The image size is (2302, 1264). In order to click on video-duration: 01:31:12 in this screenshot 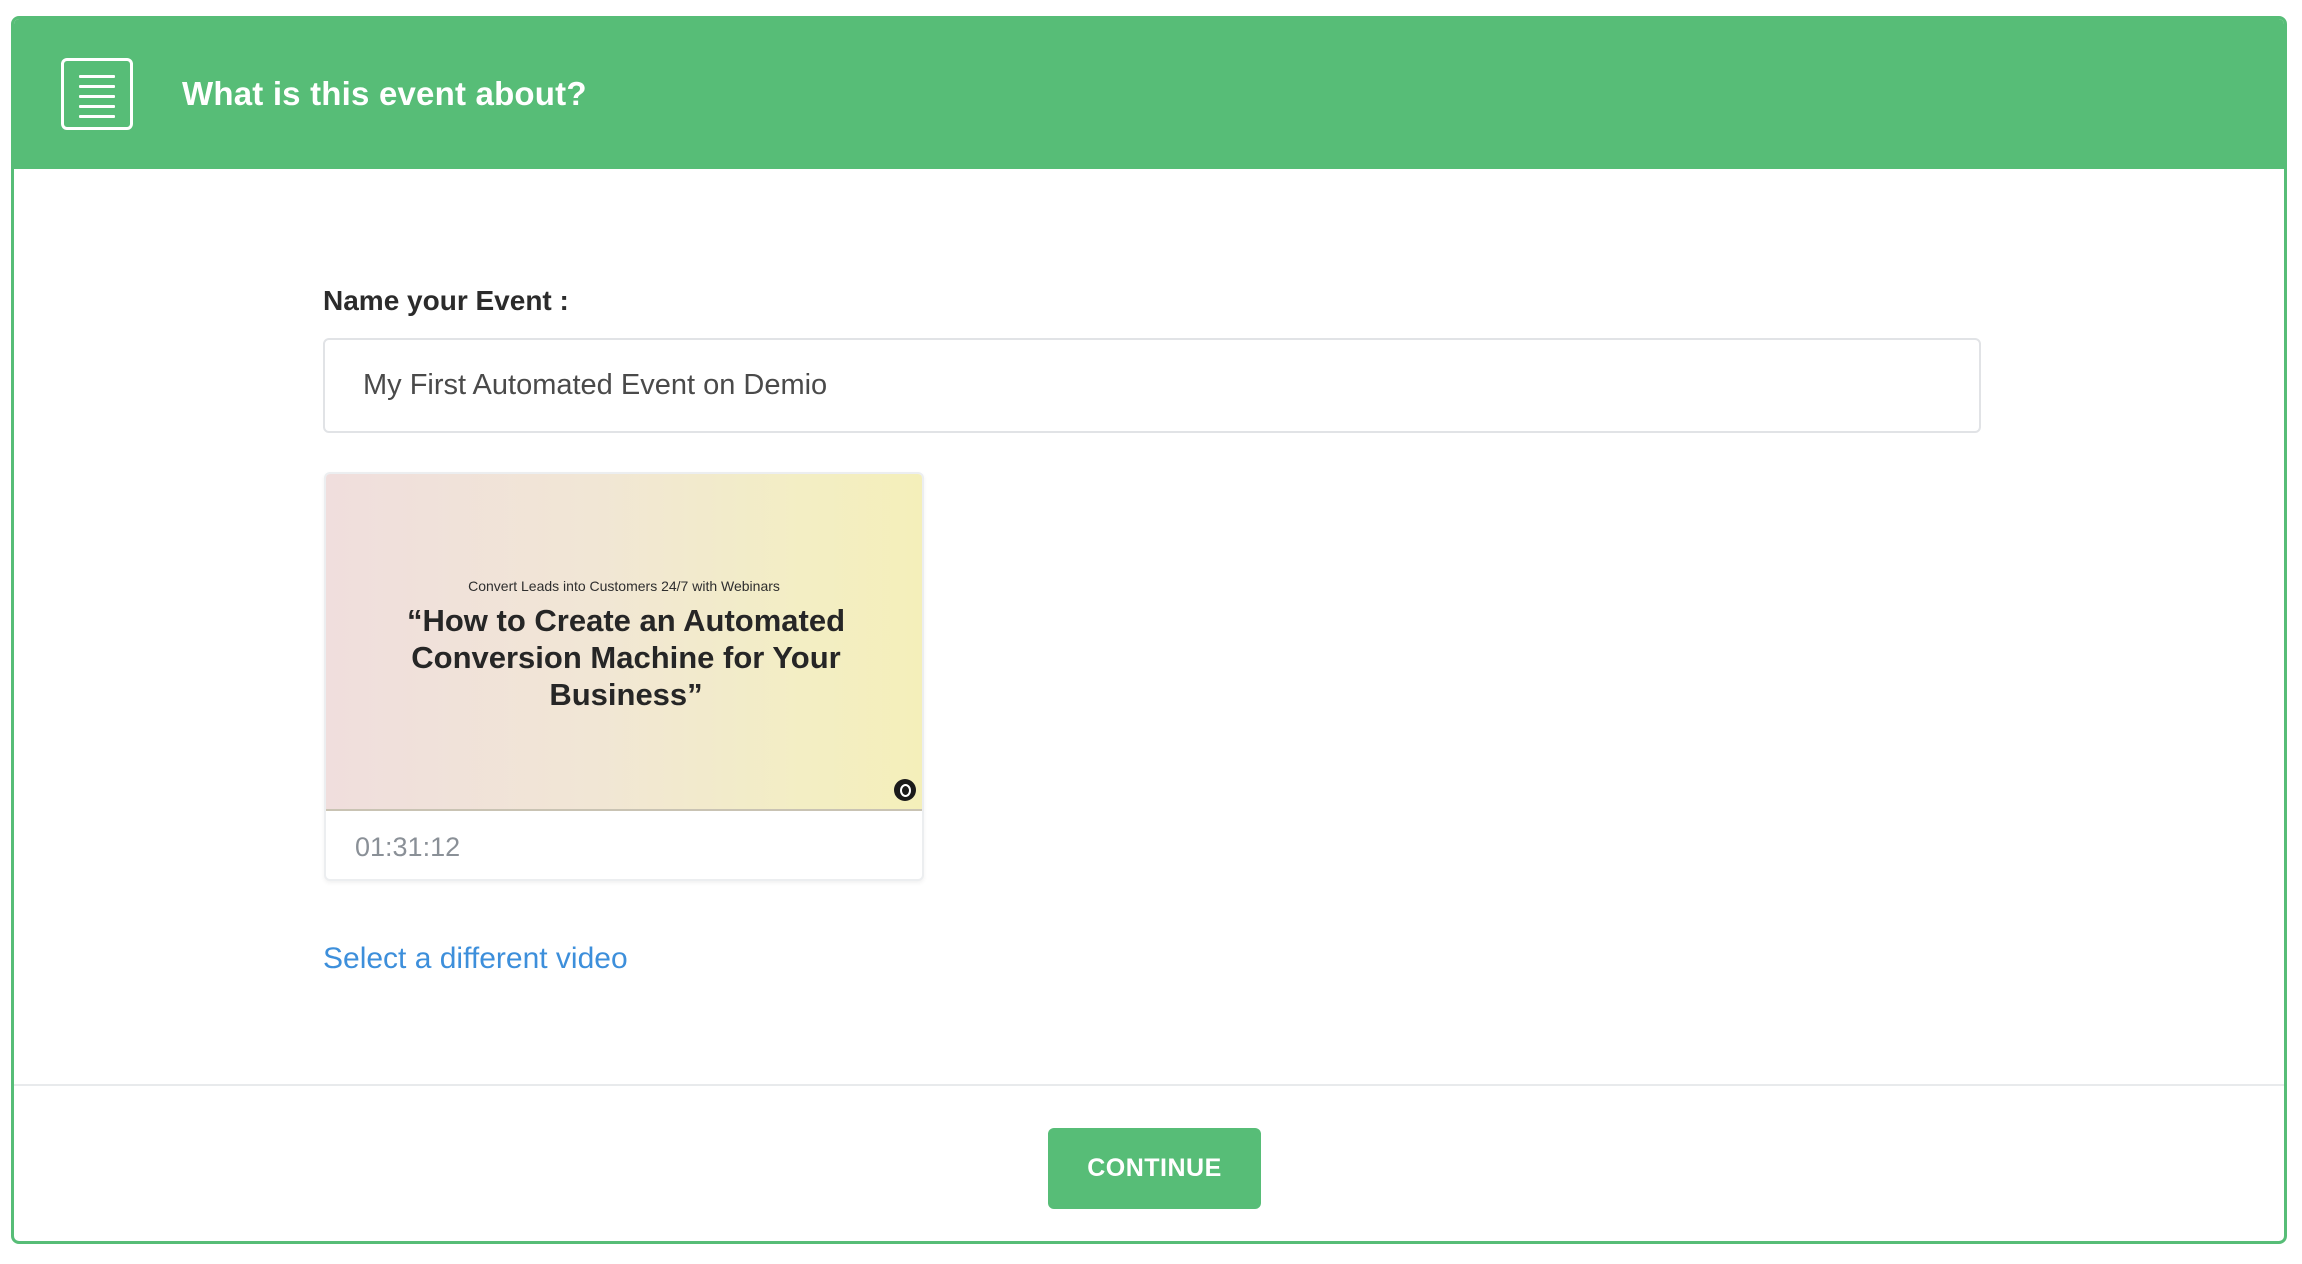, I will do `click(408, 847)`.